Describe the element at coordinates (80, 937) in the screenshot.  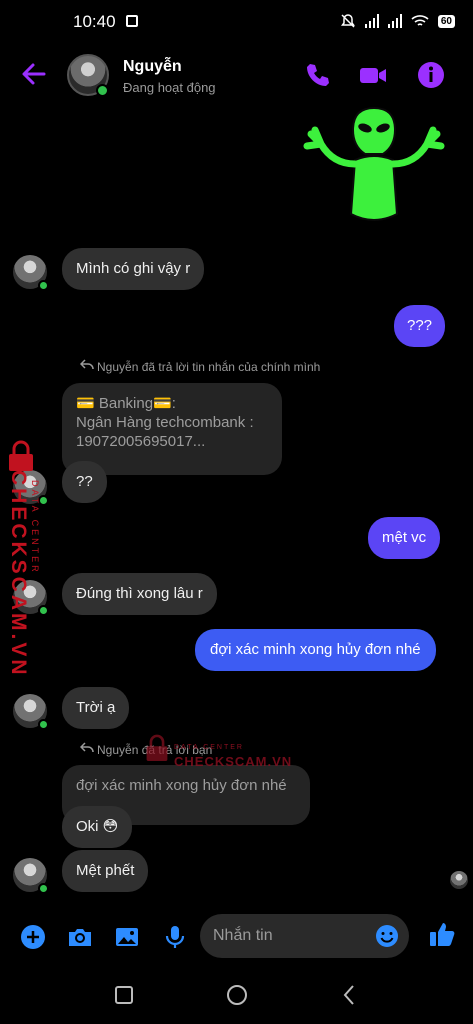
I see `camera-icon` at that location.